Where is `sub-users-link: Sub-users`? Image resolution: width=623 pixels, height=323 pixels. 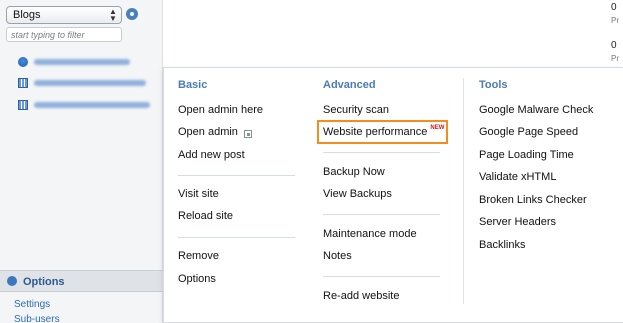
sub-users-link: Sub-users is located at coordinates (37, 318).